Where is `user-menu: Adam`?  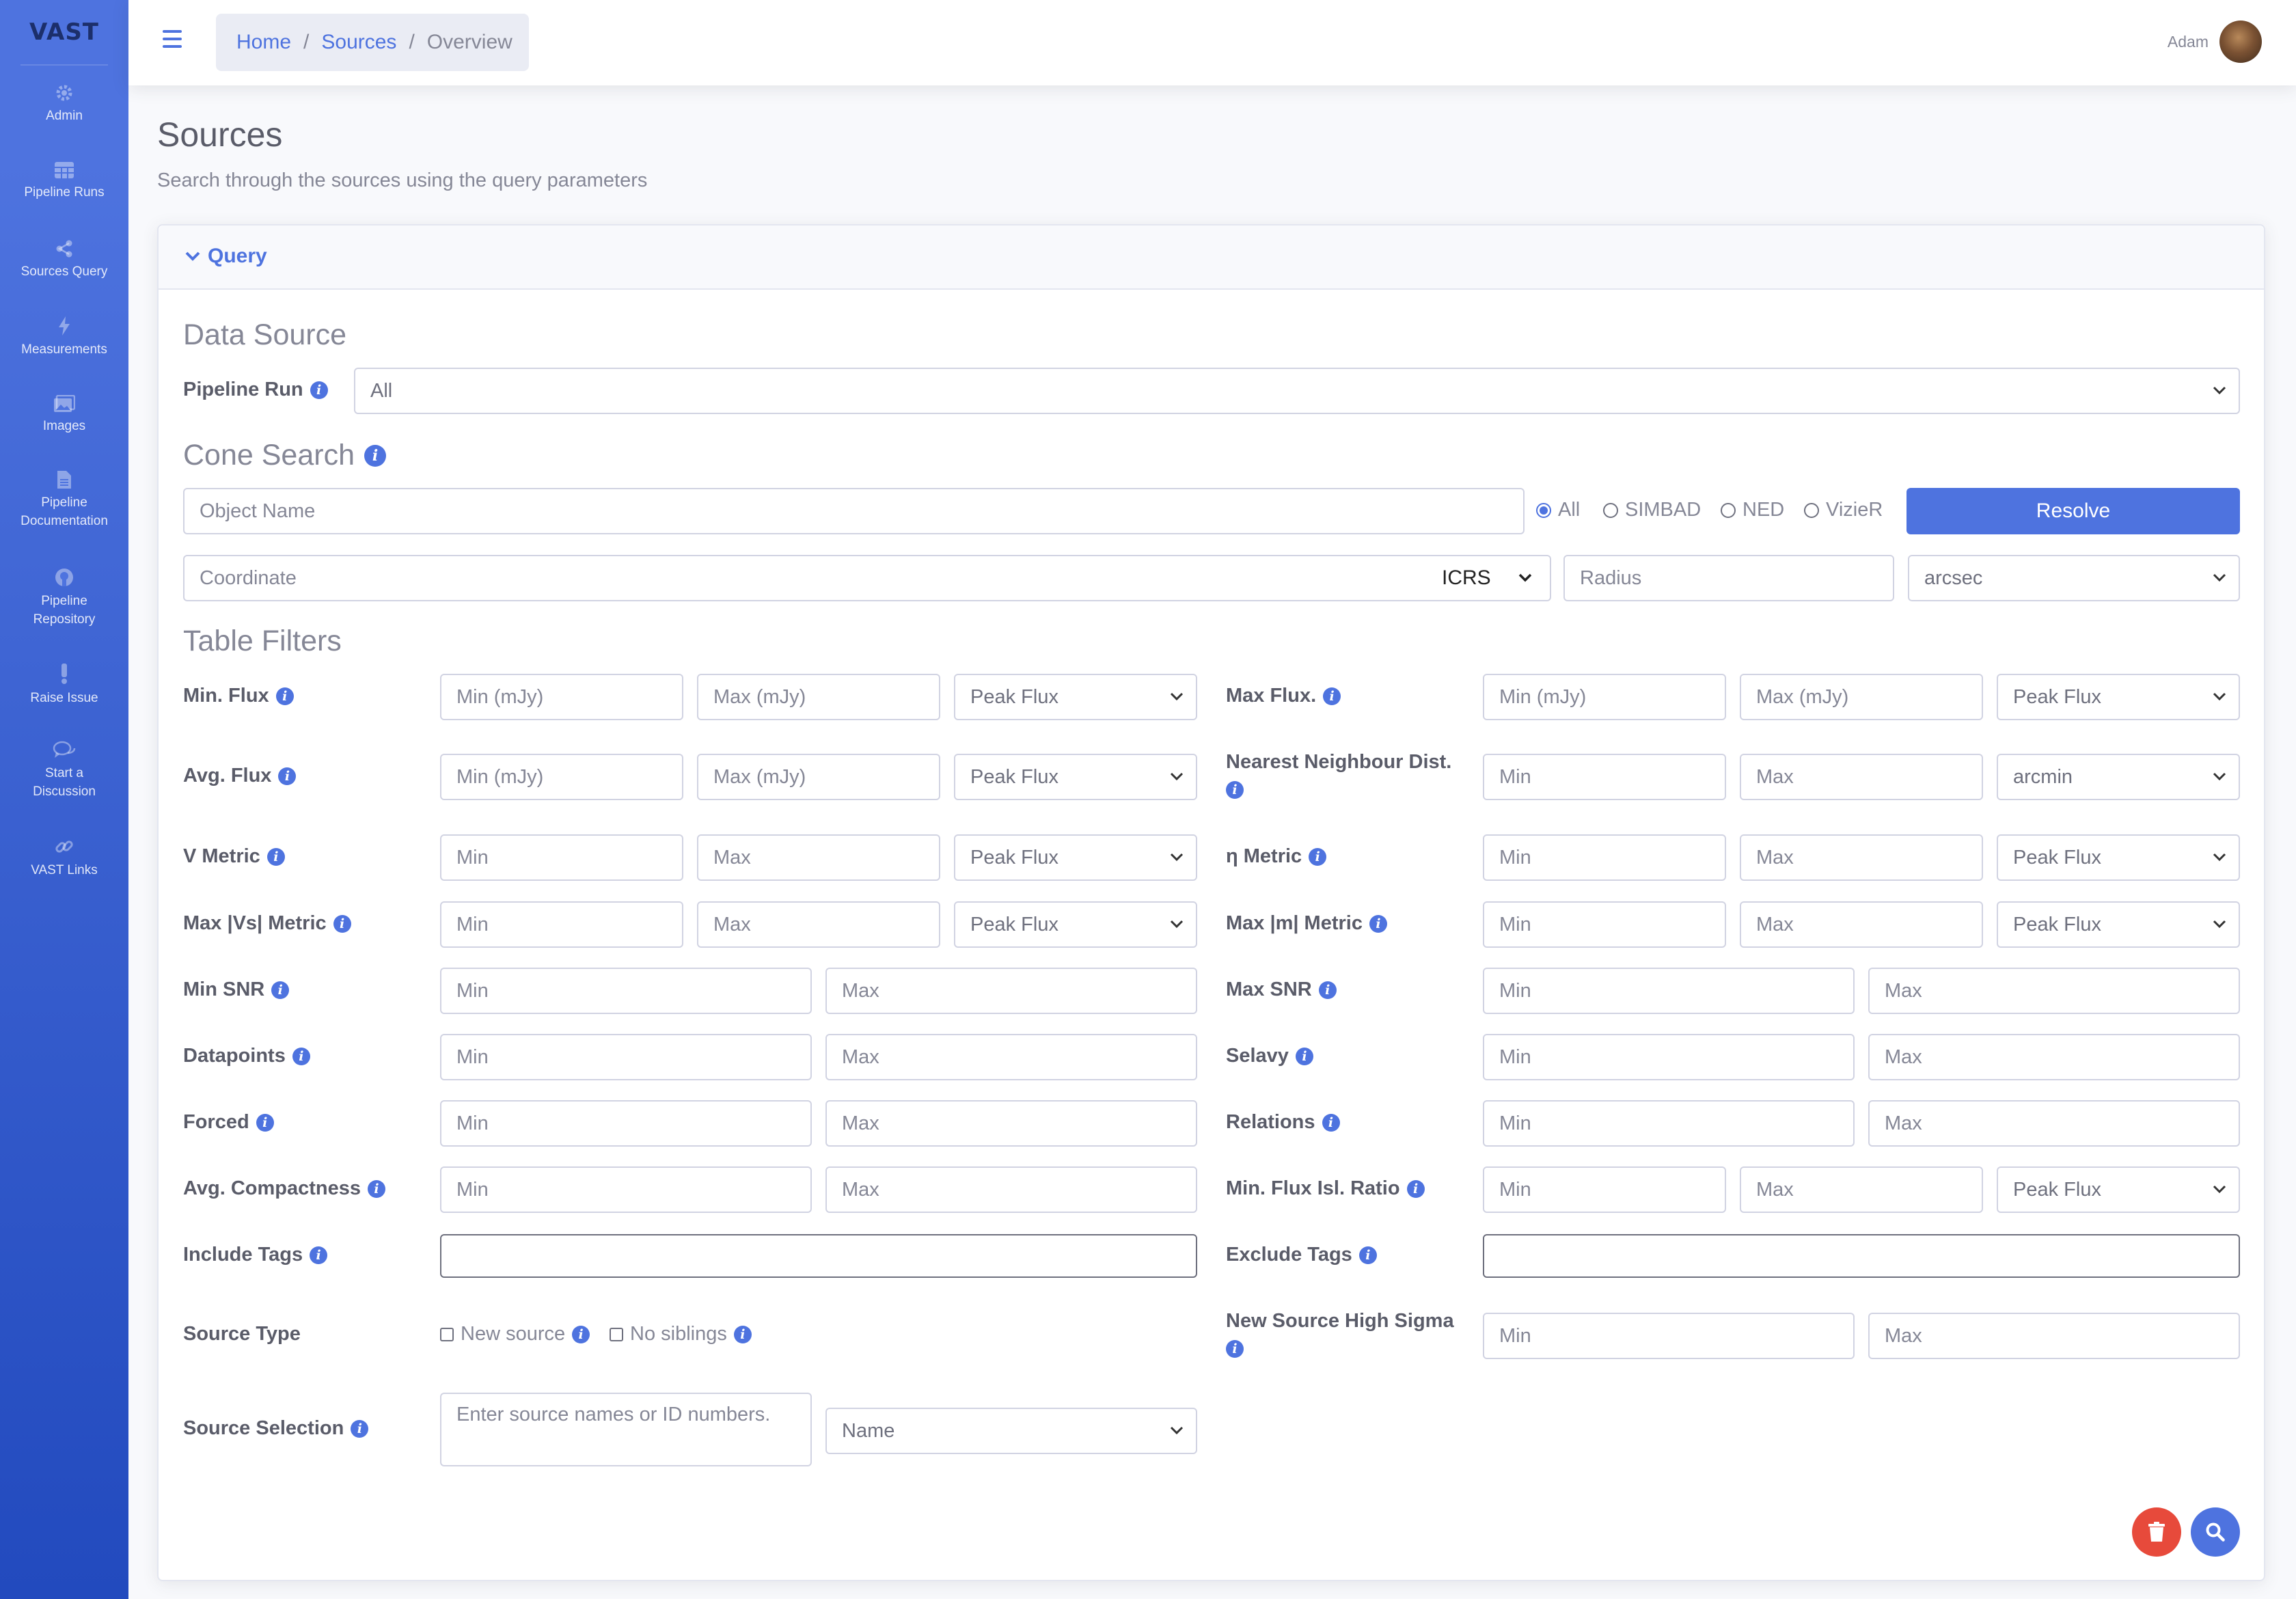
user-menu: Adam is located at coordinates (2215, 41).